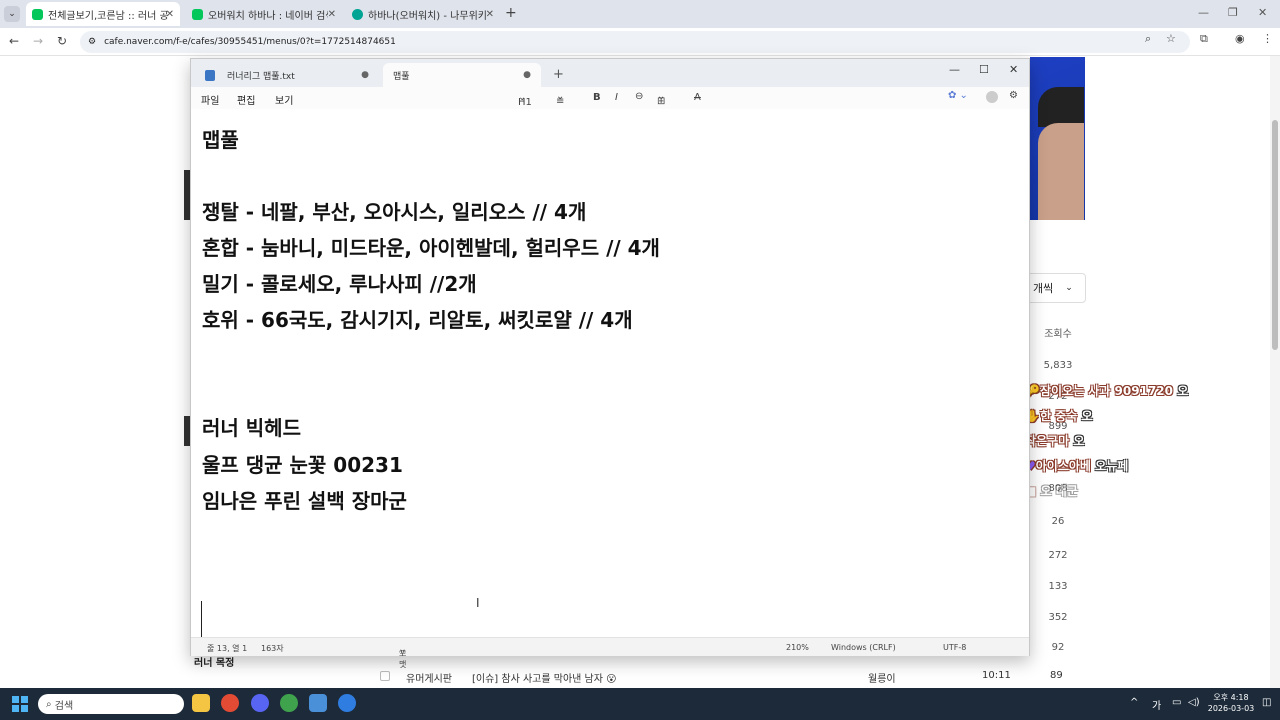 Image resolution: width=1280 pixels, height=720 pixels. What do you see at coordinates (958, 95) in the screenshot?
I see `copilot-icon: ✿ ⌄` at bounding box center [958, 95].